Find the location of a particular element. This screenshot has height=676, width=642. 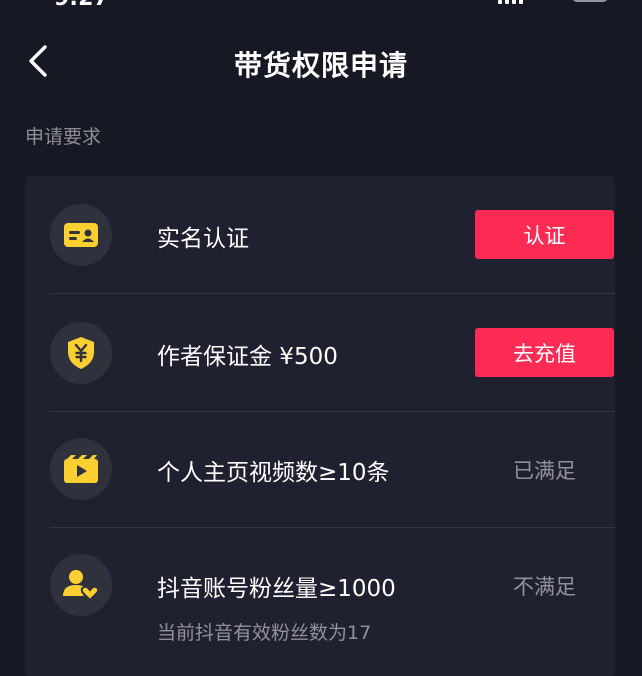

requirement-title: 作者保证金 ¥500 is located at coordinates (247, 357).